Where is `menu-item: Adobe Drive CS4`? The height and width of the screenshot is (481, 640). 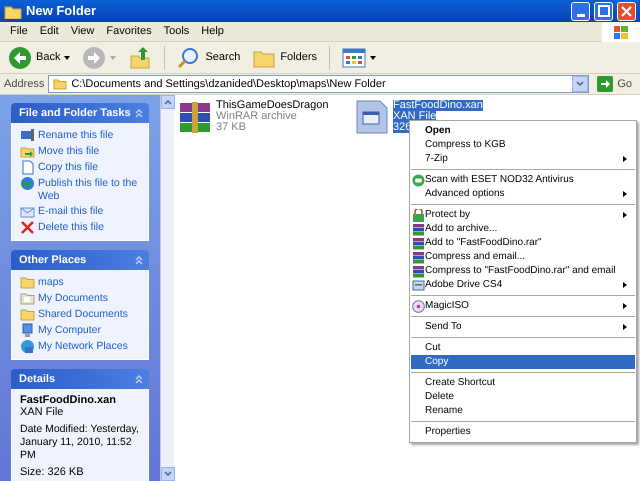
menu-item: Adobe Drive CS4 is located at coordinates (523, 285).